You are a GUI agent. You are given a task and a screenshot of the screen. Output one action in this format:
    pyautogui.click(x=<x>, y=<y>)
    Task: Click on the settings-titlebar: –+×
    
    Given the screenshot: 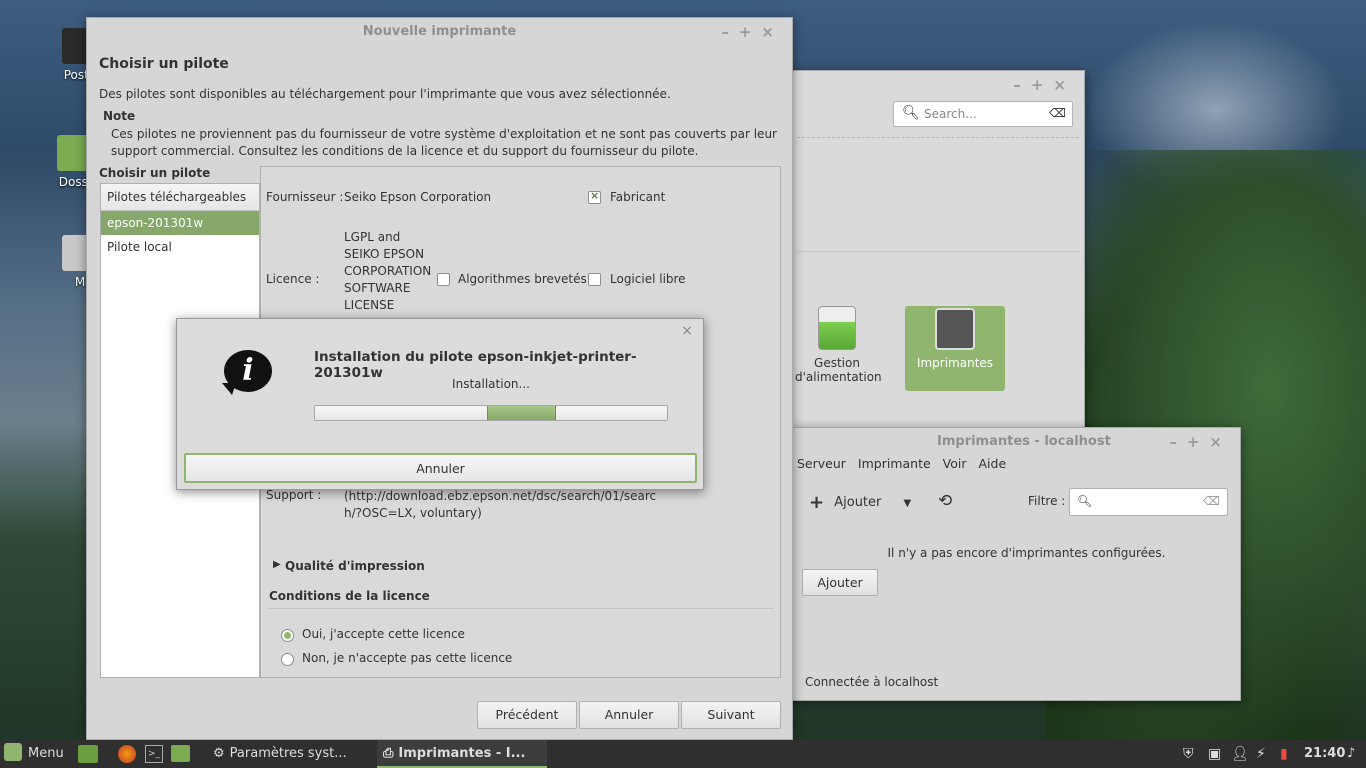 What is the action you would take?
    pyautogui.click(x=932, y=85)
    